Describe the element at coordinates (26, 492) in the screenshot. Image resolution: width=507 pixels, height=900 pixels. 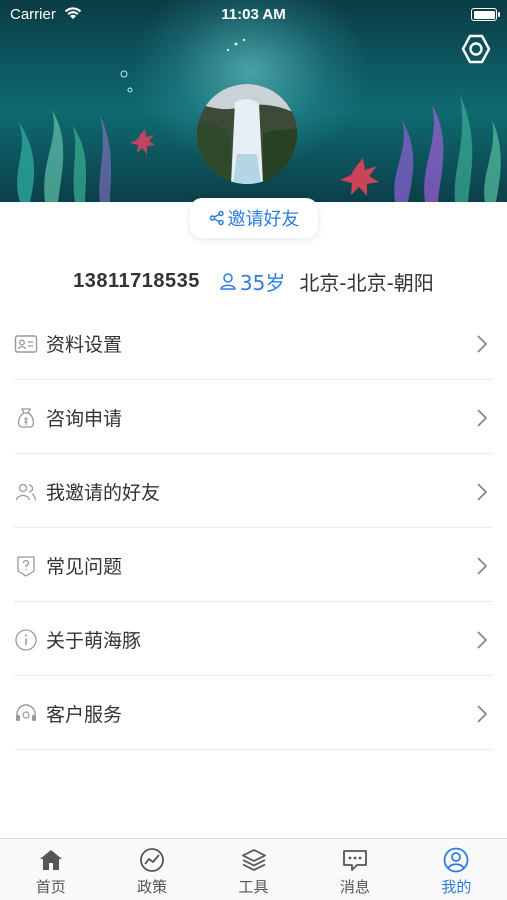
I see `users-icon` at that location.